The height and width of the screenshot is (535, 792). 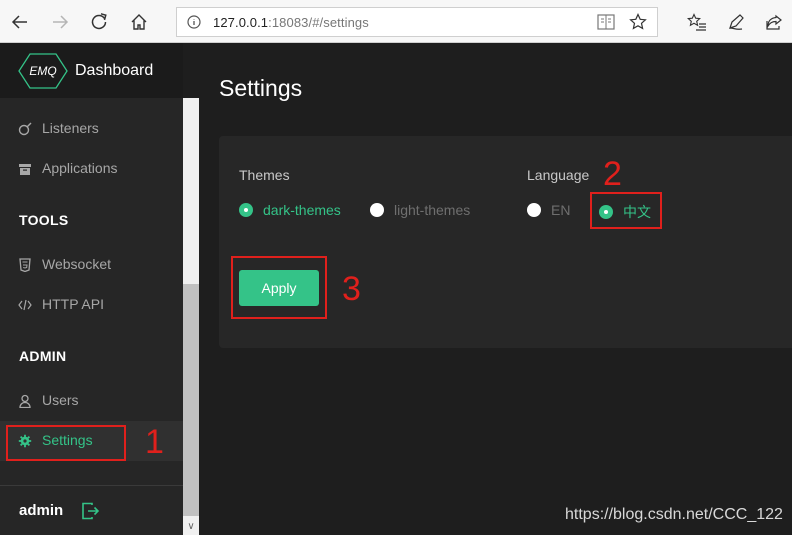 What do you see at coordinates (25, 129) in the screenshot?
I see `listeners-icon` at bounding box center [25, 129].